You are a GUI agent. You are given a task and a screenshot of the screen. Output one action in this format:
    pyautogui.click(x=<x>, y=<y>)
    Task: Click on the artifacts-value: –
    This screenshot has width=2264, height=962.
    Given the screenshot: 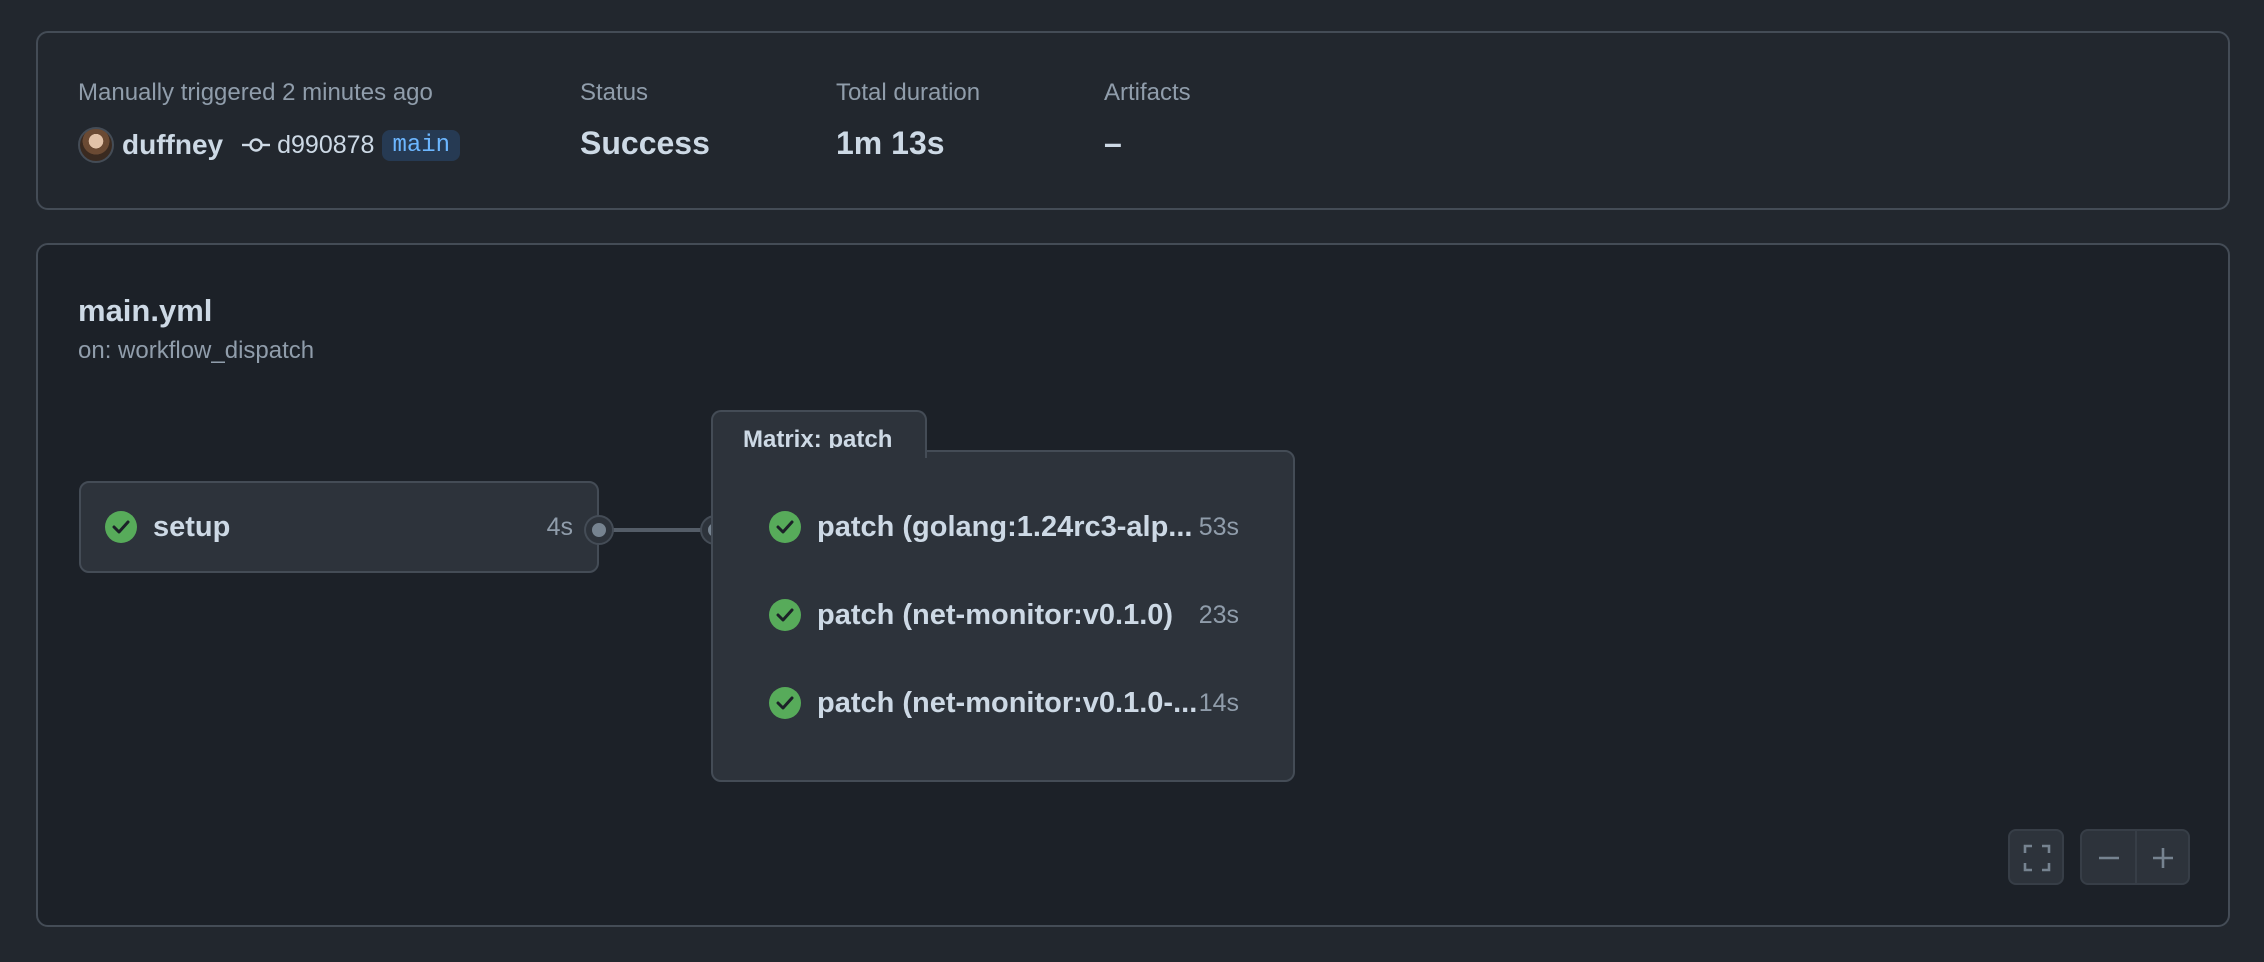 What is the action you would take?
    pyautogui.click(x=1113, y=143)
    